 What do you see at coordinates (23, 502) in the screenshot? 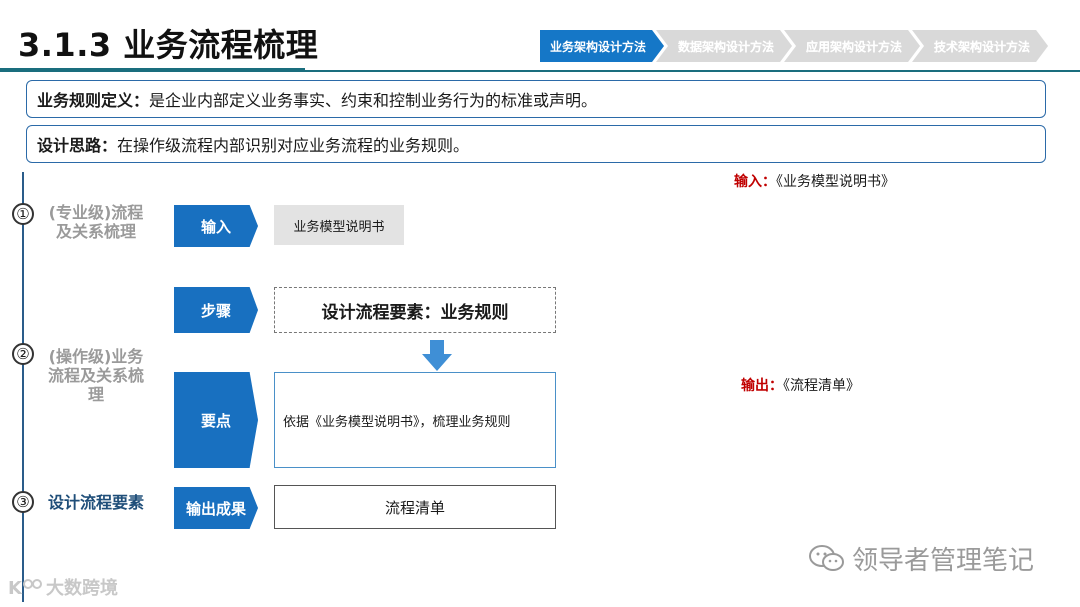
I see `phase-3-marker: ③` at bounding box center [23, 502].